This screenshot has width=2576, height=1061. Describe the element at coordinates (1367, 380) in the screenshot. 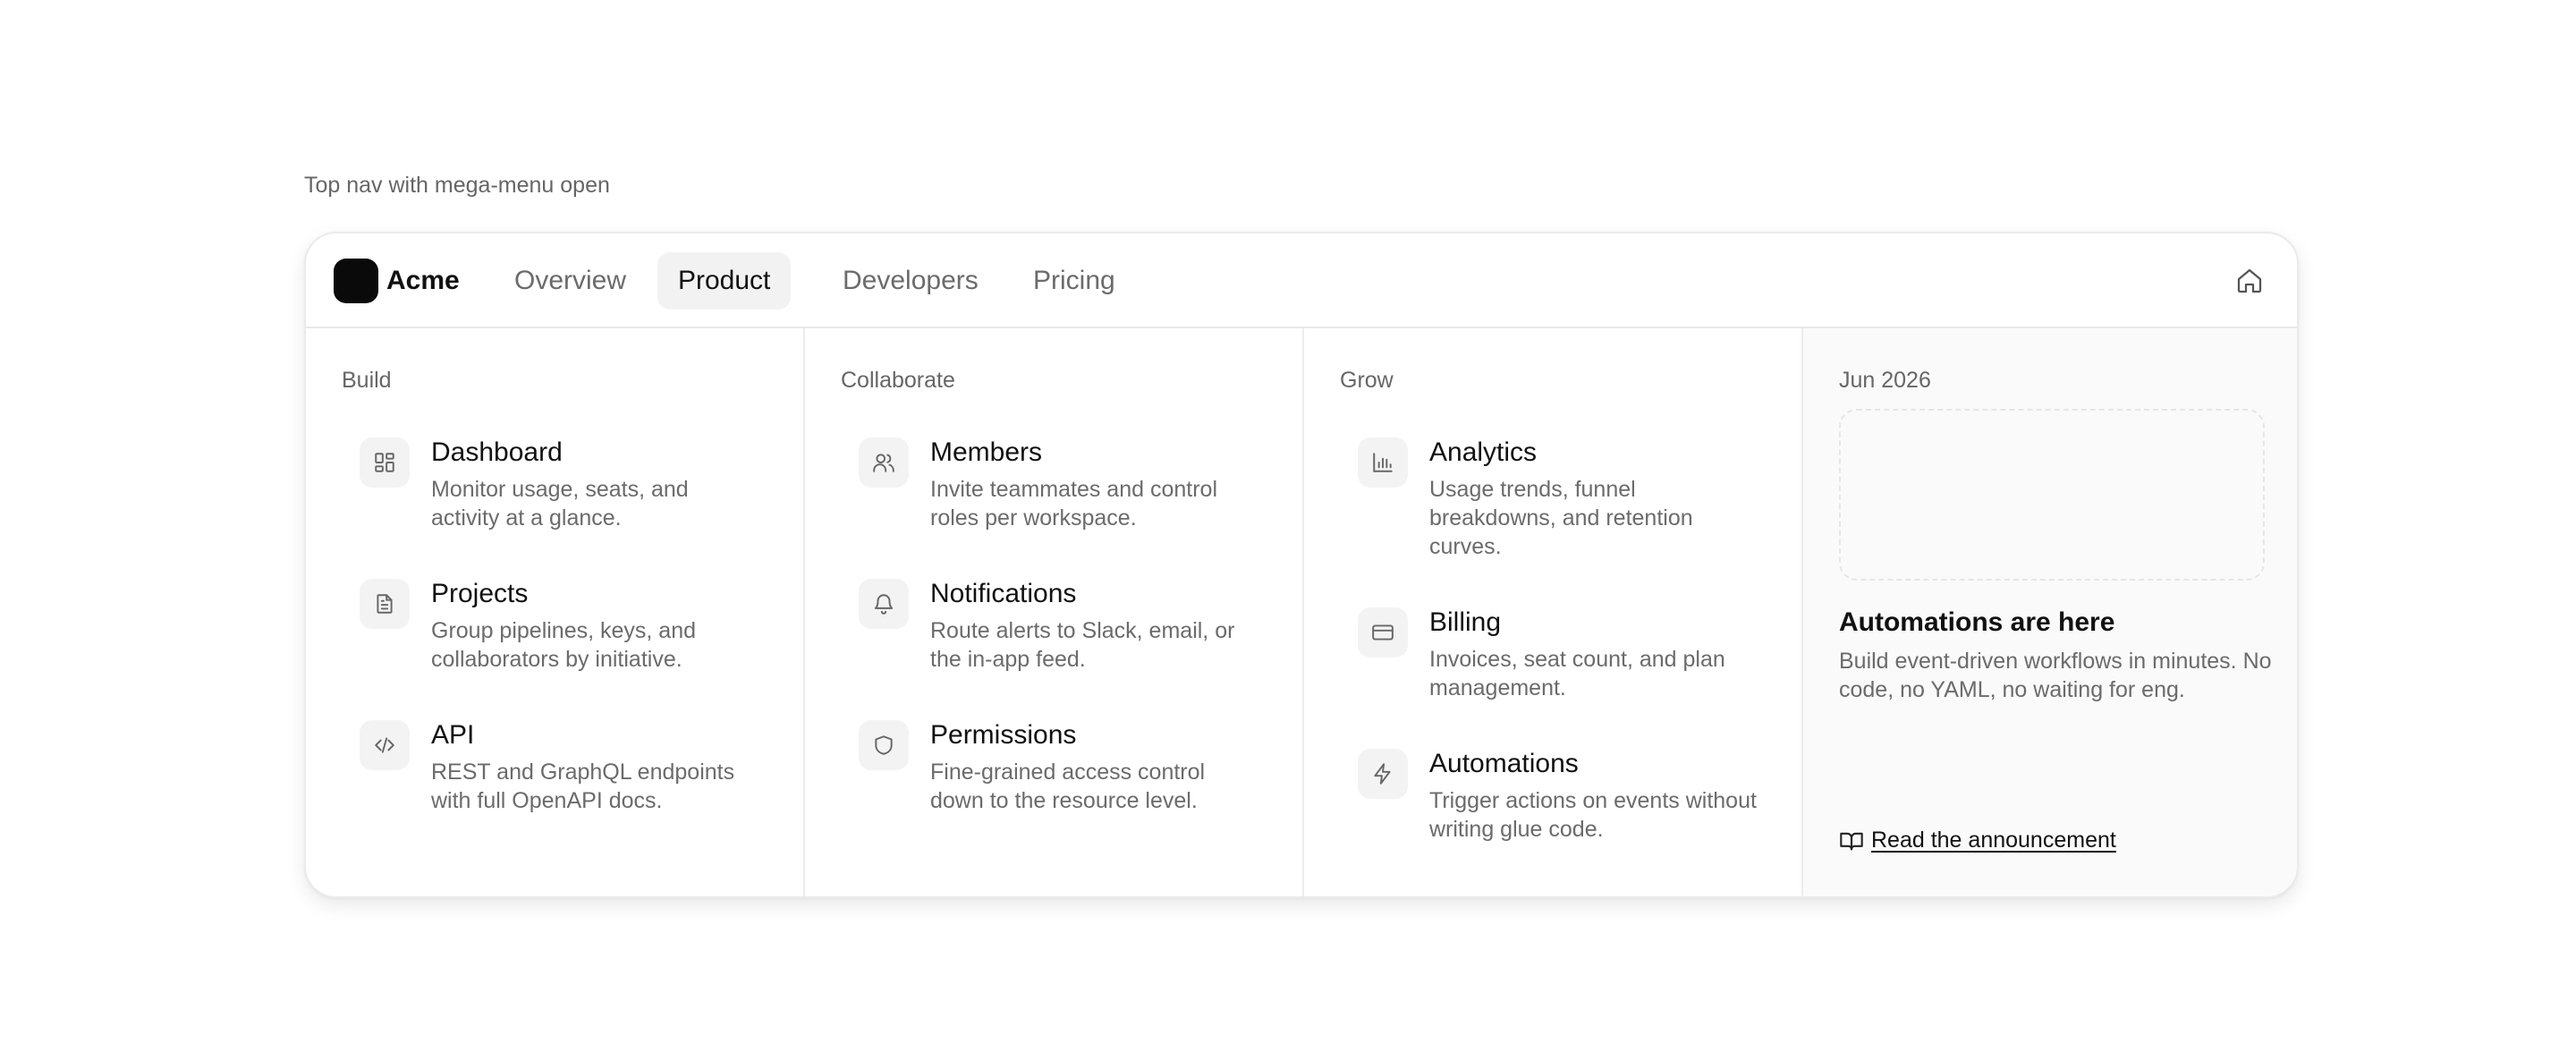

I see `column-title: Grow` at that location.